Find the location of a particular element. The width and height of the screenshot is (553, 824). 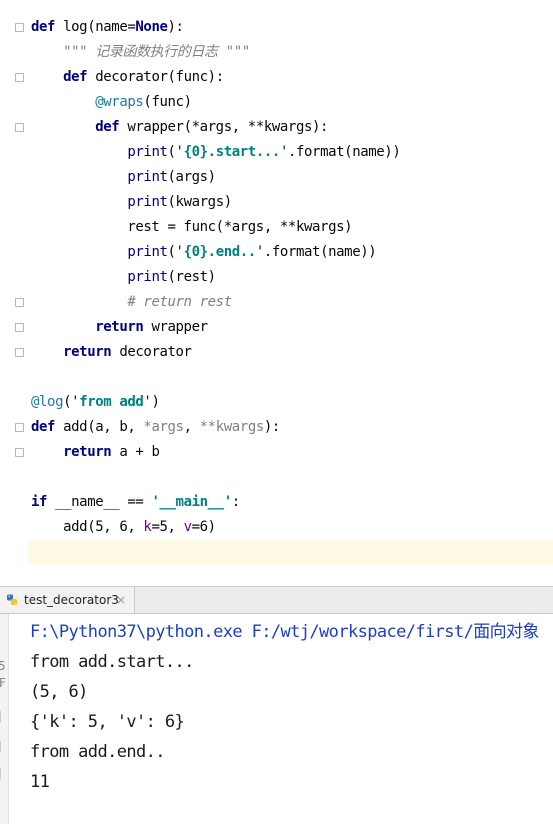

console-output-line: from add.end.. is located at coordinates (97, 752).